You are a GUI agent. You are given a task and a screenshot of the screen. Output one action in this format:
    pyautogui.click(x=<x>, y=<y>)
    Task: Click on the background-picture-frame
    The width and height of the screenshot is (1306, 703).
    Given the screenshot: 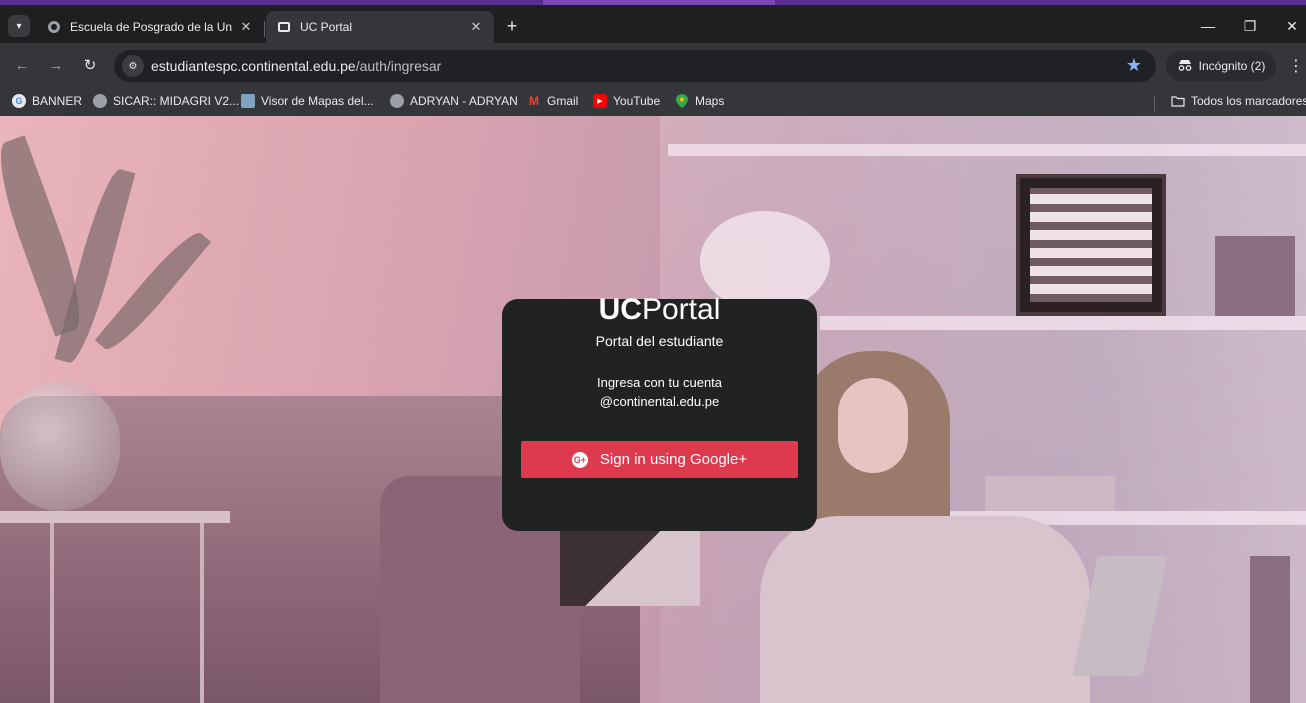 What is the action you would take?
    pyautogui.click(x=1091, y=245)
    